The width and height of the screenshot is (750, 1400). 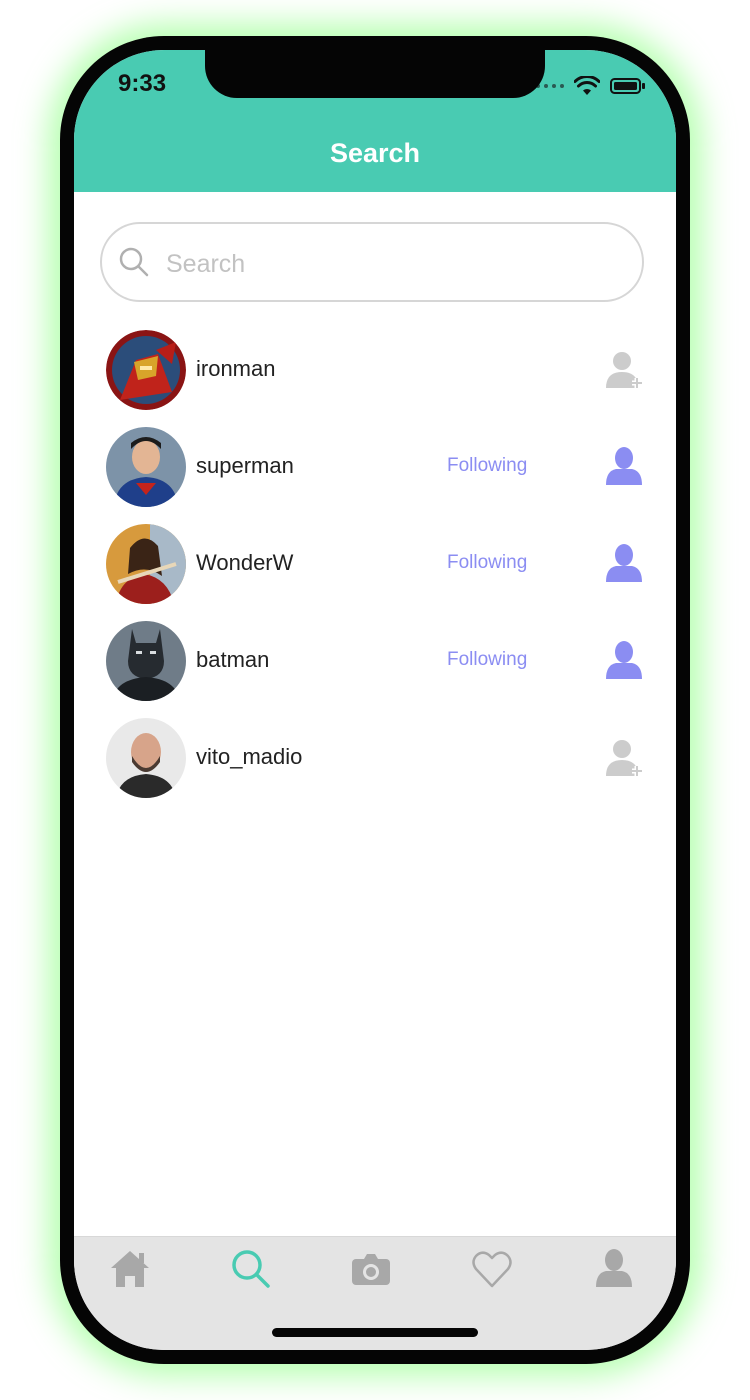 What do you see at coordinates (235, 369) in the screenshot?
I see `username: ironman` at bounding box center [235, 369].